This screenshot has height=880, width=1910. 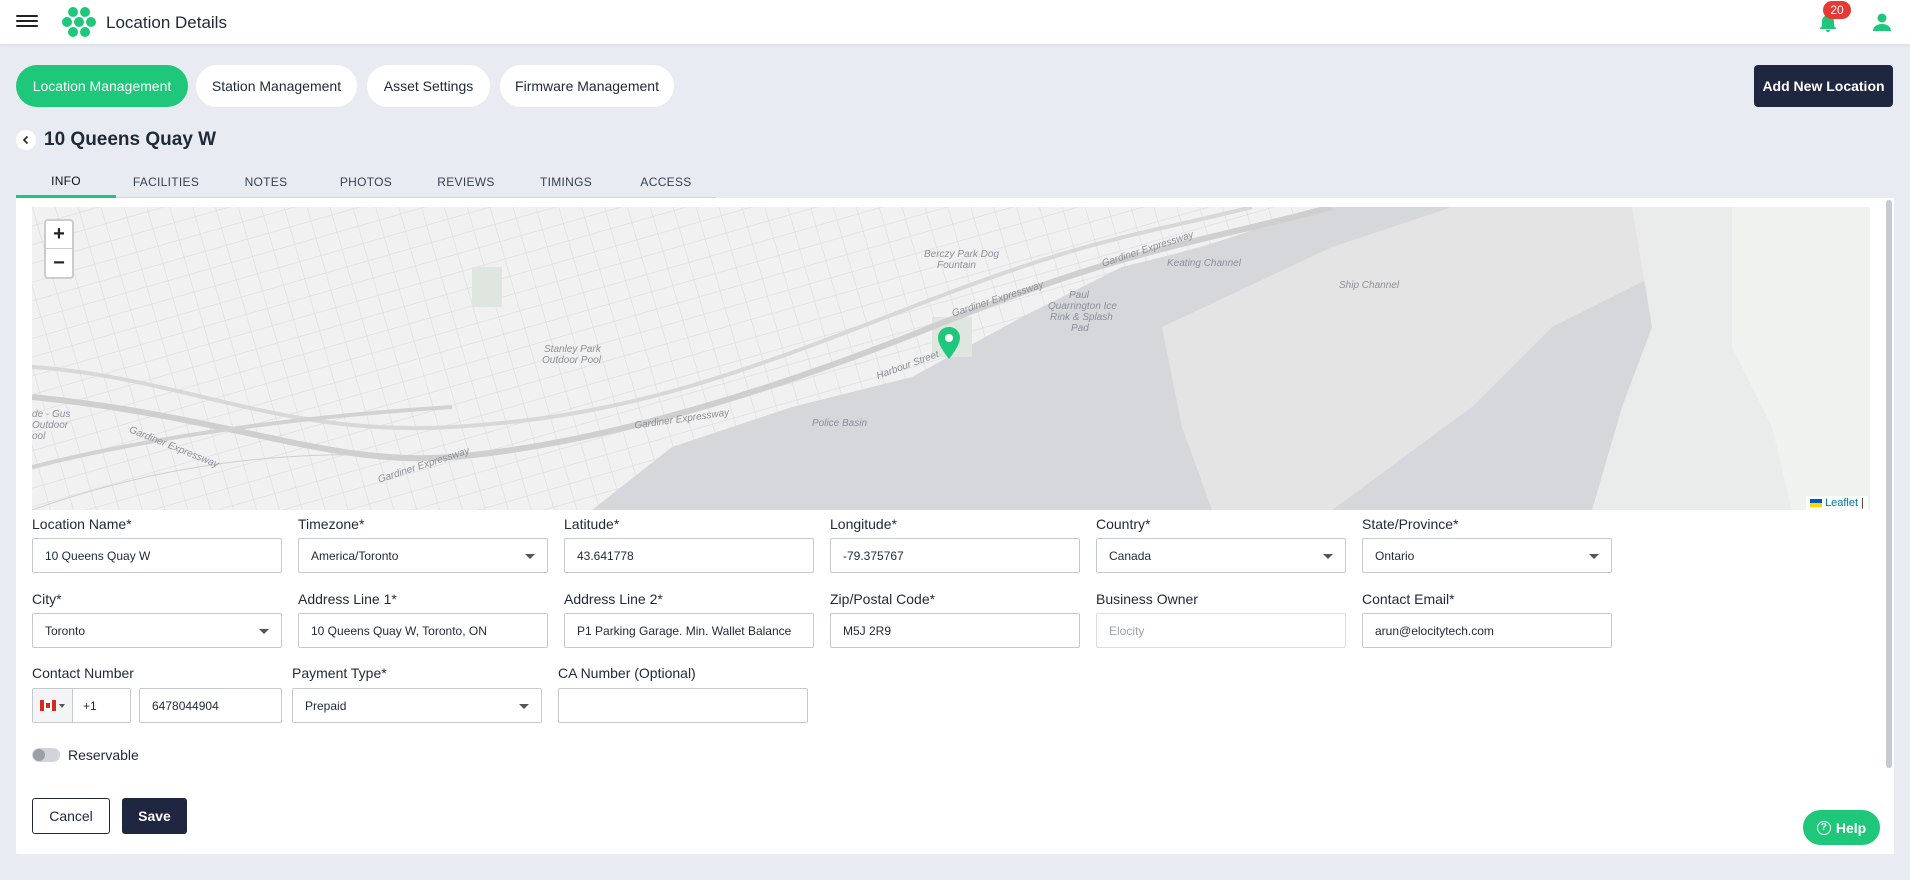 I want to click on timezone-value: America/Toronto, so click(x=355, y=555).